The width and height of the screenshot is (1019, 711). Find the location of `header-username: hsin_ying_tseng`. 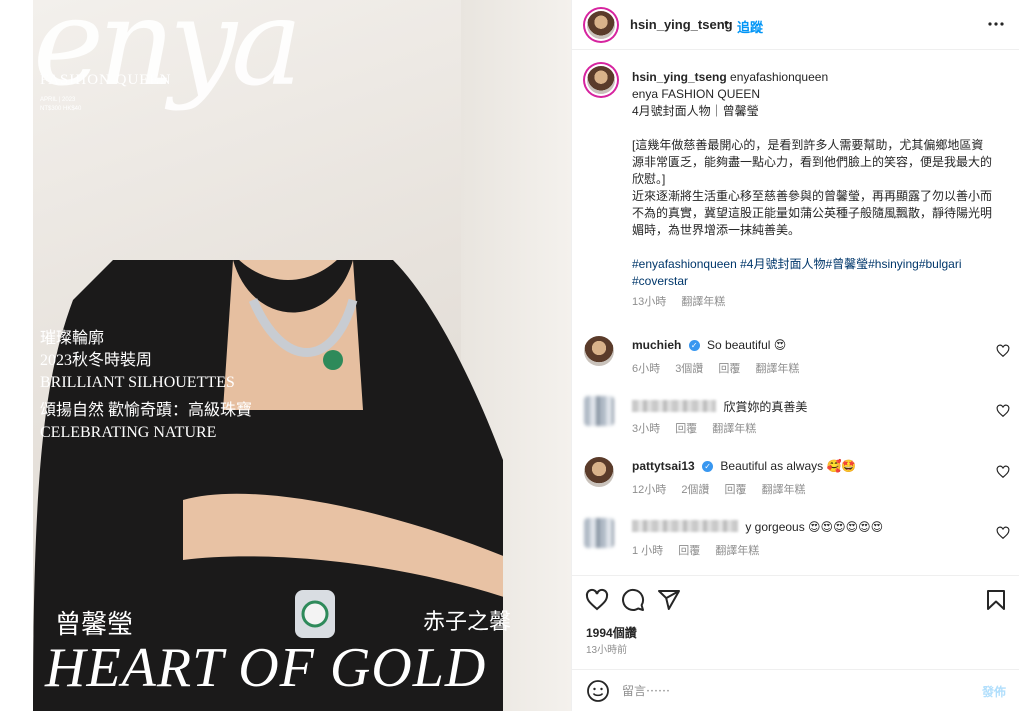

header-username: hsin_ying_tseng is located at coordinates (681, 24).